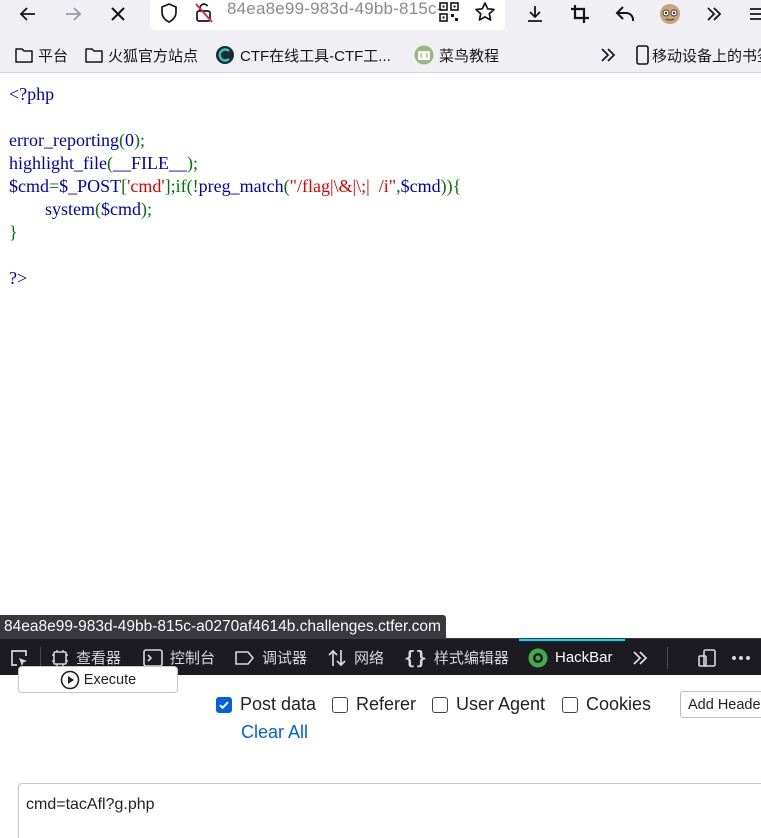 Image resolution: width=761 pixels, height=838 pixels. Describe the element at coordinates (53, 56) in the screenshot. I see `bookmark-label: 平台` at that location.